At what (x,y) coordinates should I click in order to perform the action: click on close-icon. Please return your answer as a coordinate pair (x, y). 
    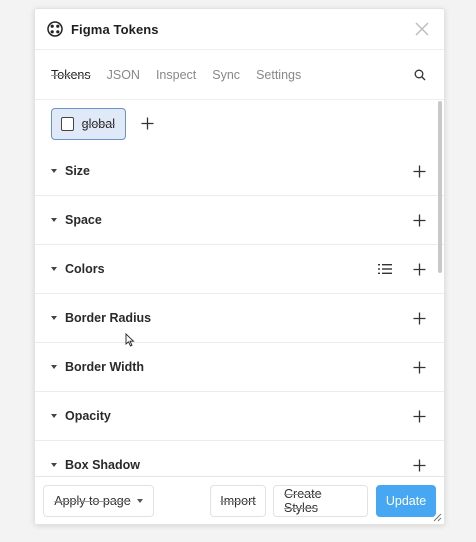
    Looking at the image, I should click on (422, 29).